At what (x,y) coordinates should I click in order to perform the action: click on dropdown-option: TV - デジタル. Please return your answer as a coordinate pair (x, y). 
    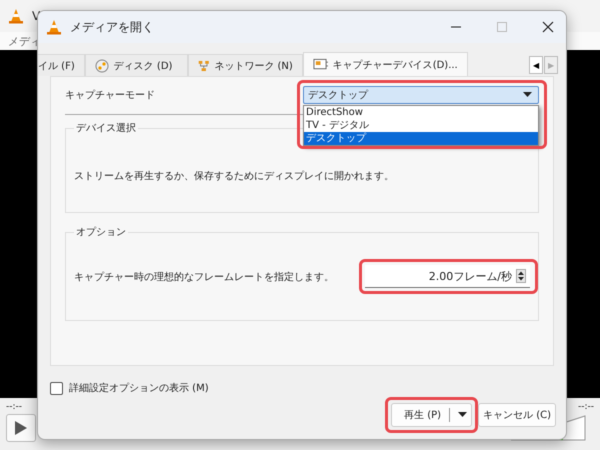
    Looking at the image, I should click on (421, 125).